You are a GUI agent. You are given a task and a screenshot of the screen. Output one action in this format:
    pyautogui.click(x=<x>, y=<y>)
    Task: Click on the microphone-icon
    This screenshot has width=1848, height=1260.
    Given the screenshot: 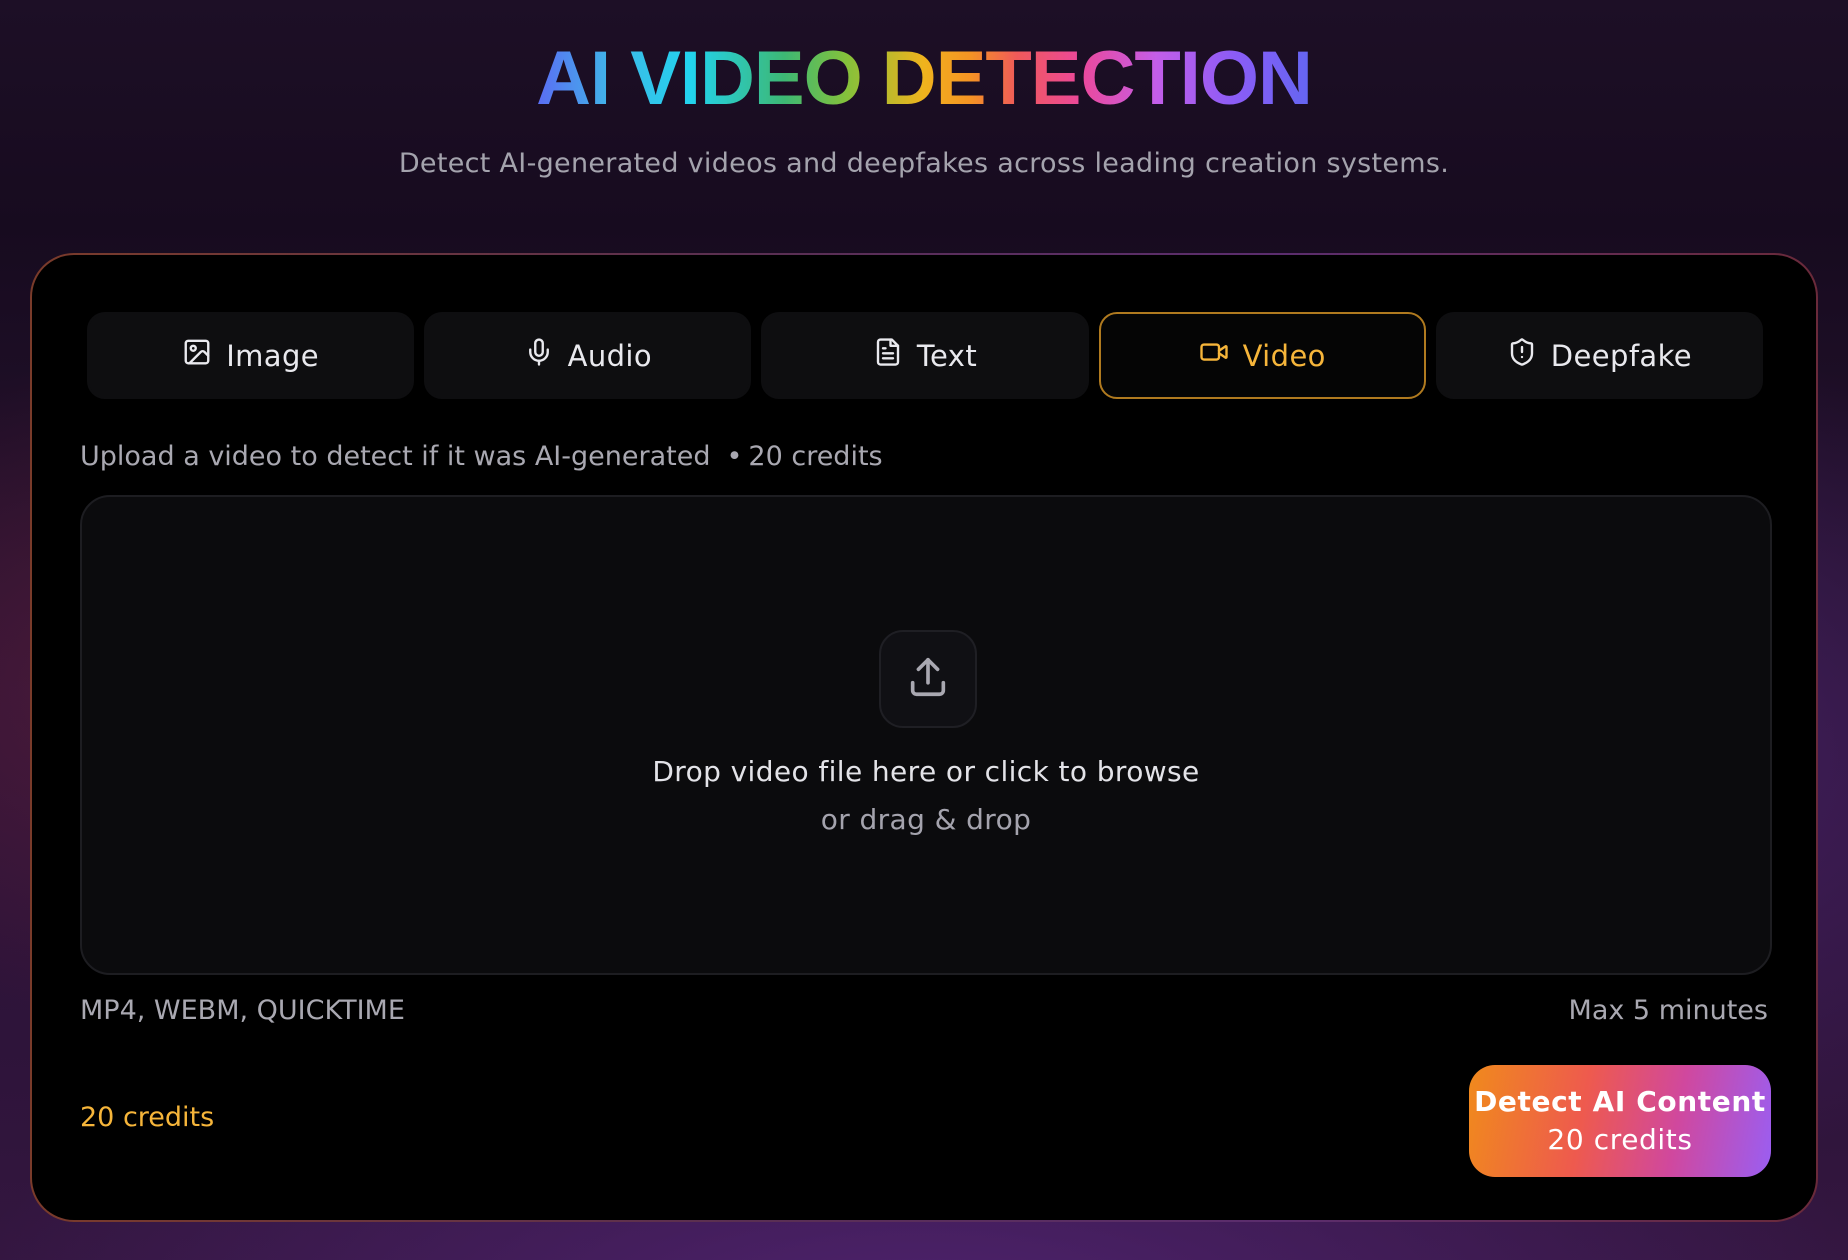 What is the action you would take?
    pyautogui.click(x=539, y=355)
    